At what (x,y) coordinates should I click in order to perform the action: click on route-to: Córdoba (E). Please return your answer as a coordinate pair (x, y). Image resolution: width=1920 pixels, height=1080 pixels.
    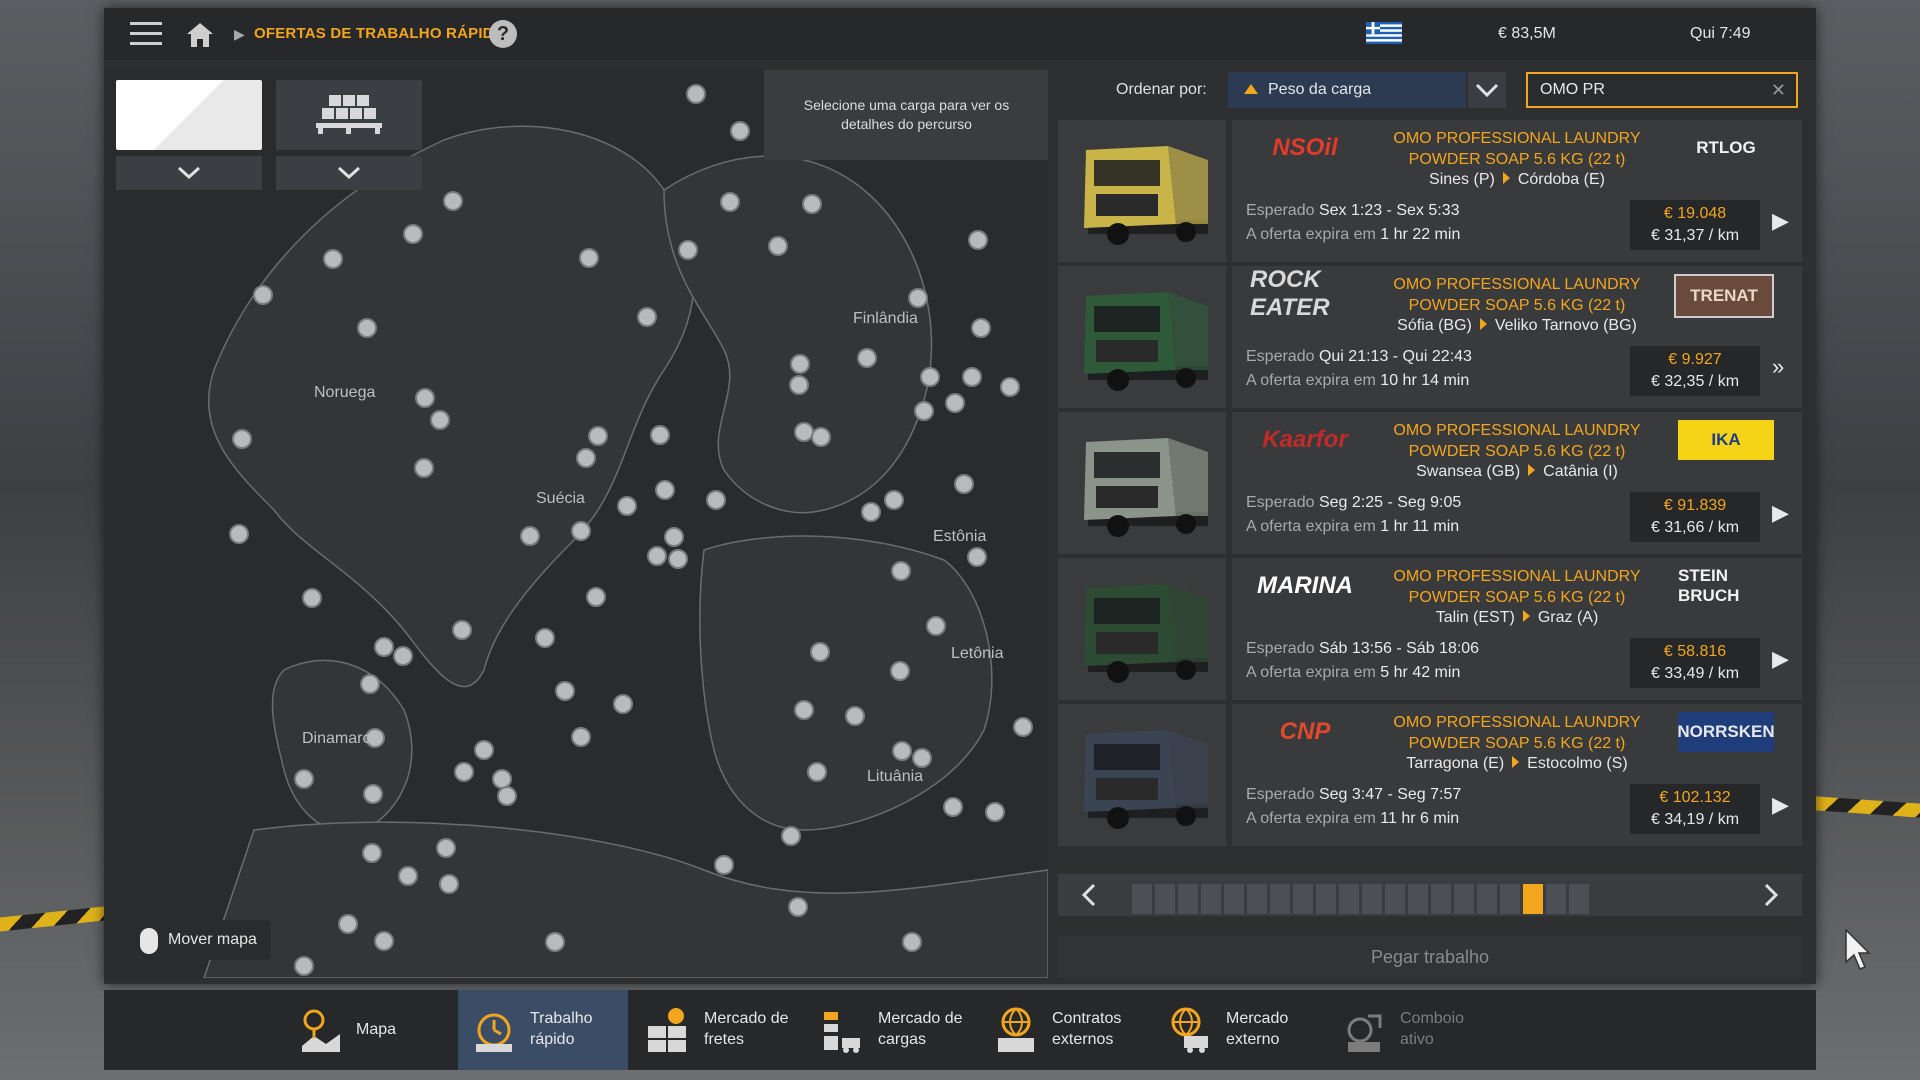
    Looking at the image, I should click on (1561, 179).